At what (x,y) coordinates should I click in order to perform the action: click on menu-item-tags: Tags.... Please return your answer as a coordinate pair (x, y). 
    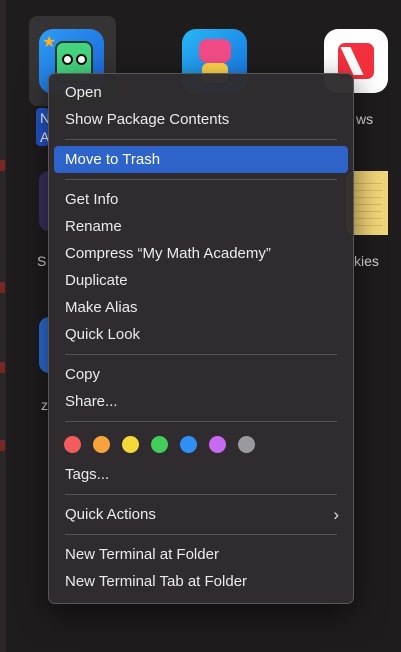
    Looking at the image, I should click on (201, 474).